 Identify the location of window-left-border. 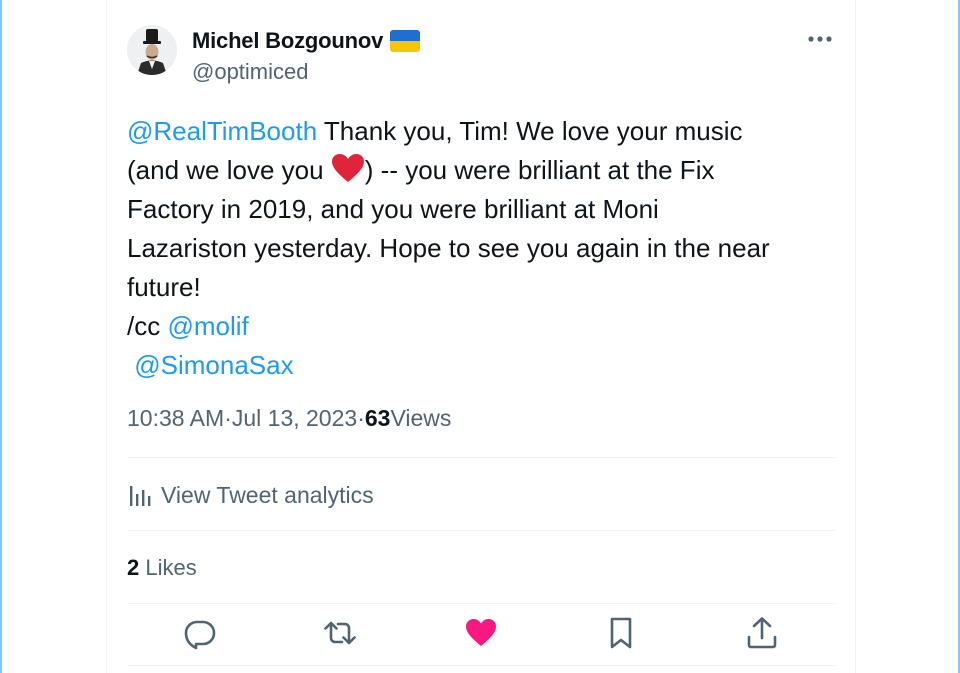
(1, 336).